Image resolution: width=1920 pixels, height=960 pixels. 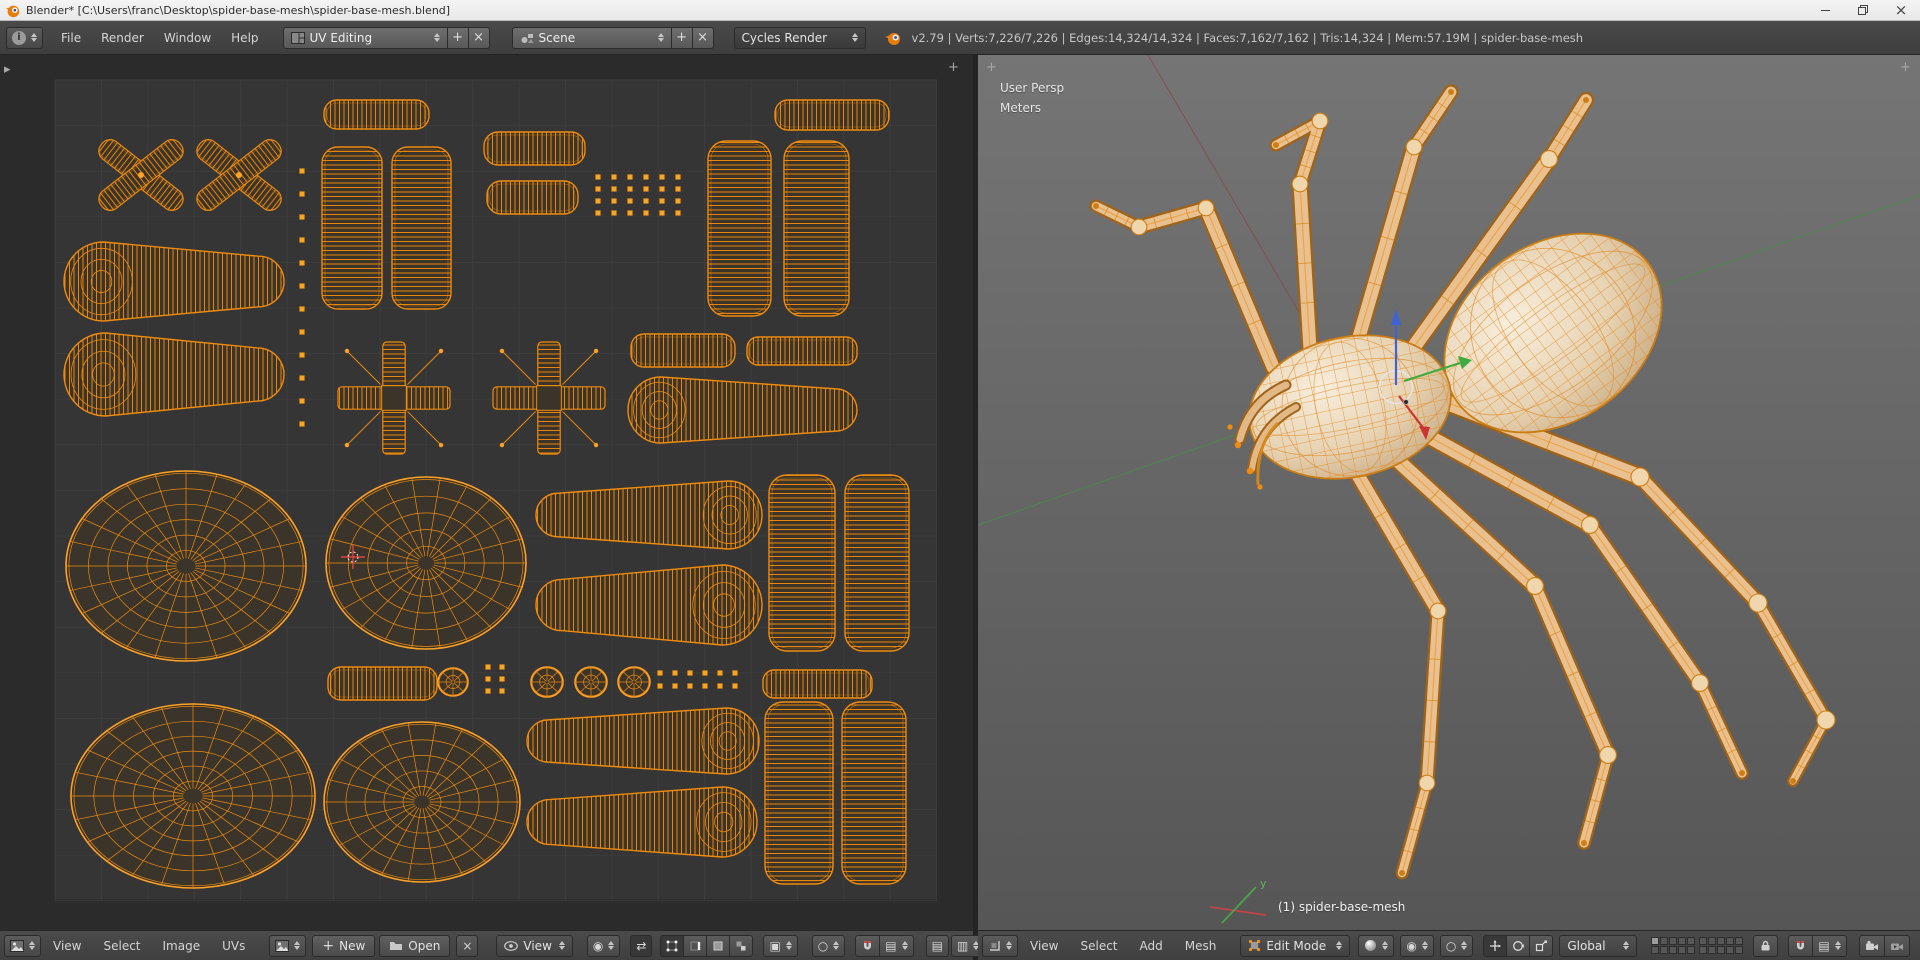 What do you see at coordinates (457, 37) in the screenshot?
I see `add-screen-layout-button: +` at bounding box center [457, 37].